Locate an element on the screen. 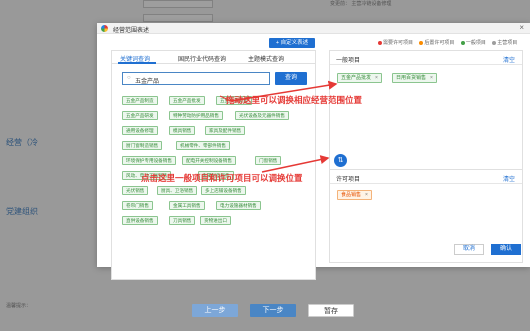 This screenshot has width=530, height=331. result-tag: 家具及配件销售 is located at coordinates (225, 130).